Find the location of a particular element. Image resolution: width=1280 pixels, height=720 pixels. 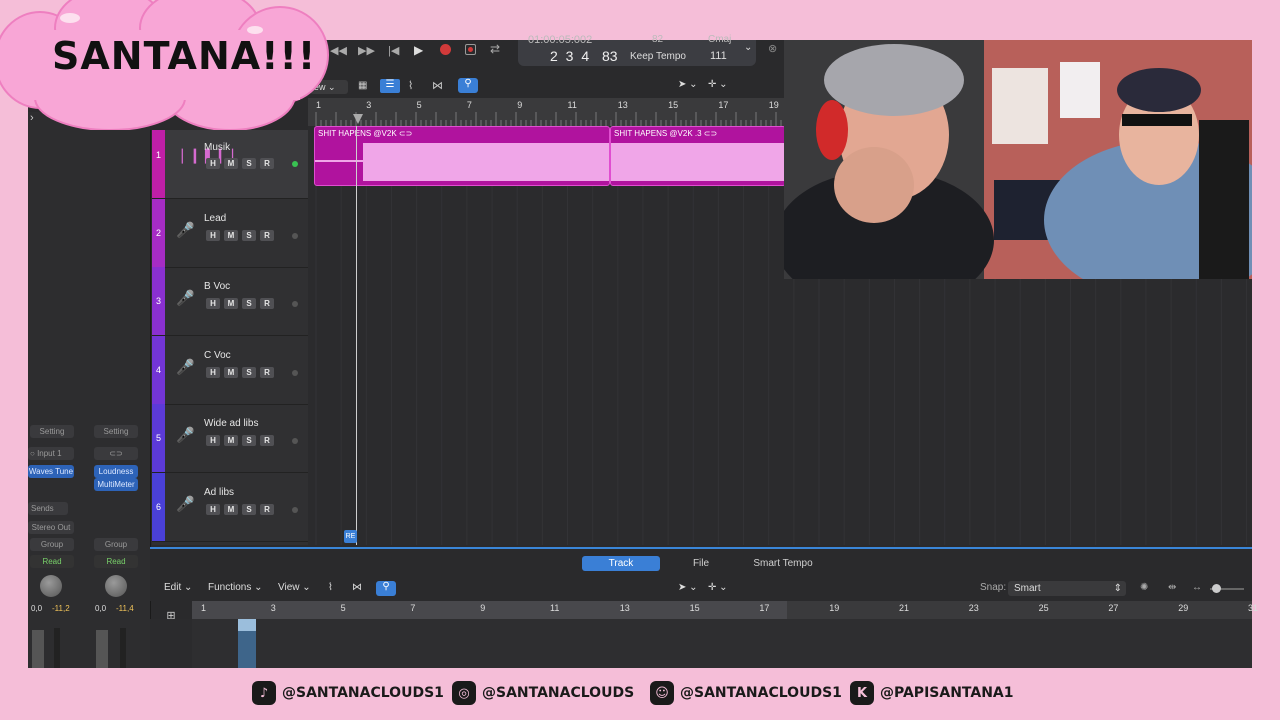

track-header-c-voc: 4 🎤 C Voc HMSR is located at coordinates (230, 370).